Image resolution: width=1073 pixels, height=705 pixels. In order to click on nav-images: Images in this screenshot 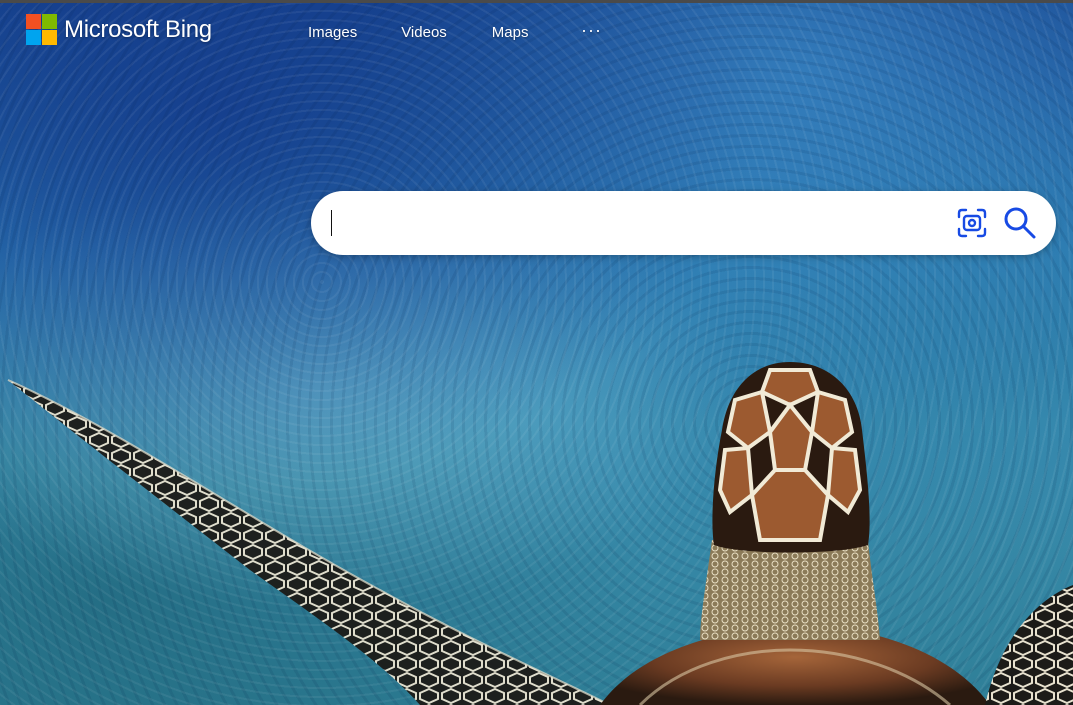, I will do `click(332, 32)`.